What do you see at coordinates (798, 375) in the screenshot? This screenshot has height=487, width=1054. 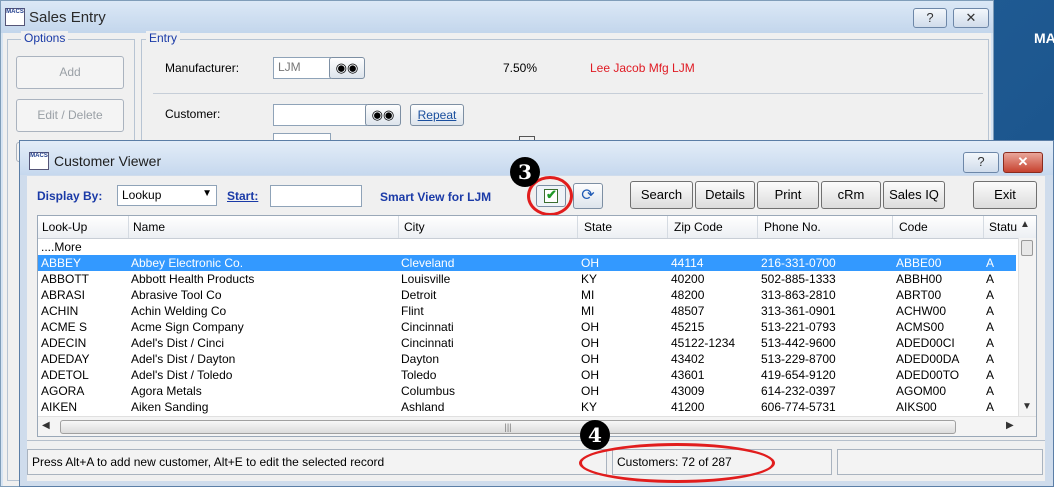 I see `cell-phone: 419-654-9120` at bounding box center [798, 375].